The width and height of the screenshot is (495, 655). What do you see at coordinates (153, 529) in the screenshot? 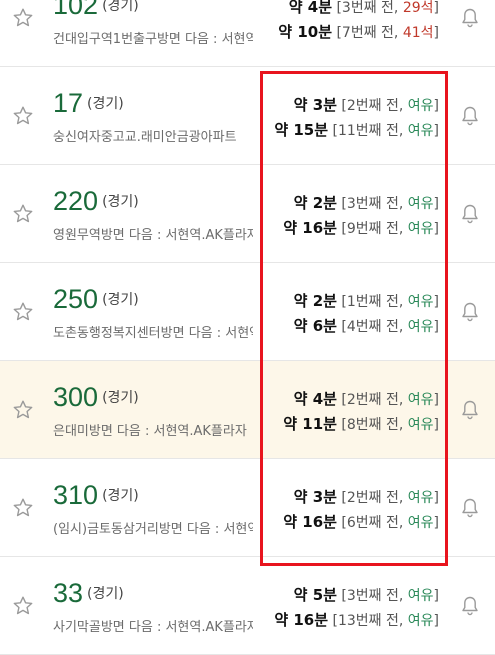
I see `route-direction: (임시)금토동삼거리방면 다음 : 서현역` at bounding box center [153, 529].